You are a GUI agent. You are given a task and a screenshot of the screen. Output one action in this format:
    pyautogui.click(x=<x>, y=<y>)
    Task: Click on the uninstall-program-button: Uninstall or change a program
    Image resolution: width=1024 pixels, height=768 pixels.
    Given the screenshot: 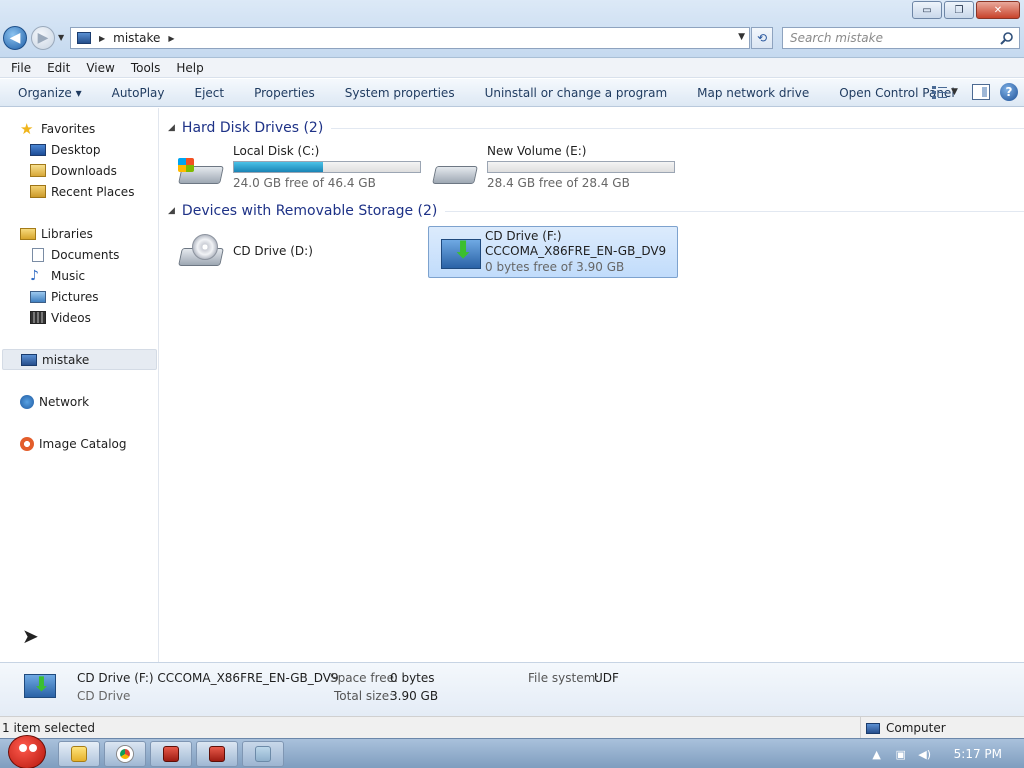 What is the action you would take?
    pyautogui.click(x=576, y=93)
    